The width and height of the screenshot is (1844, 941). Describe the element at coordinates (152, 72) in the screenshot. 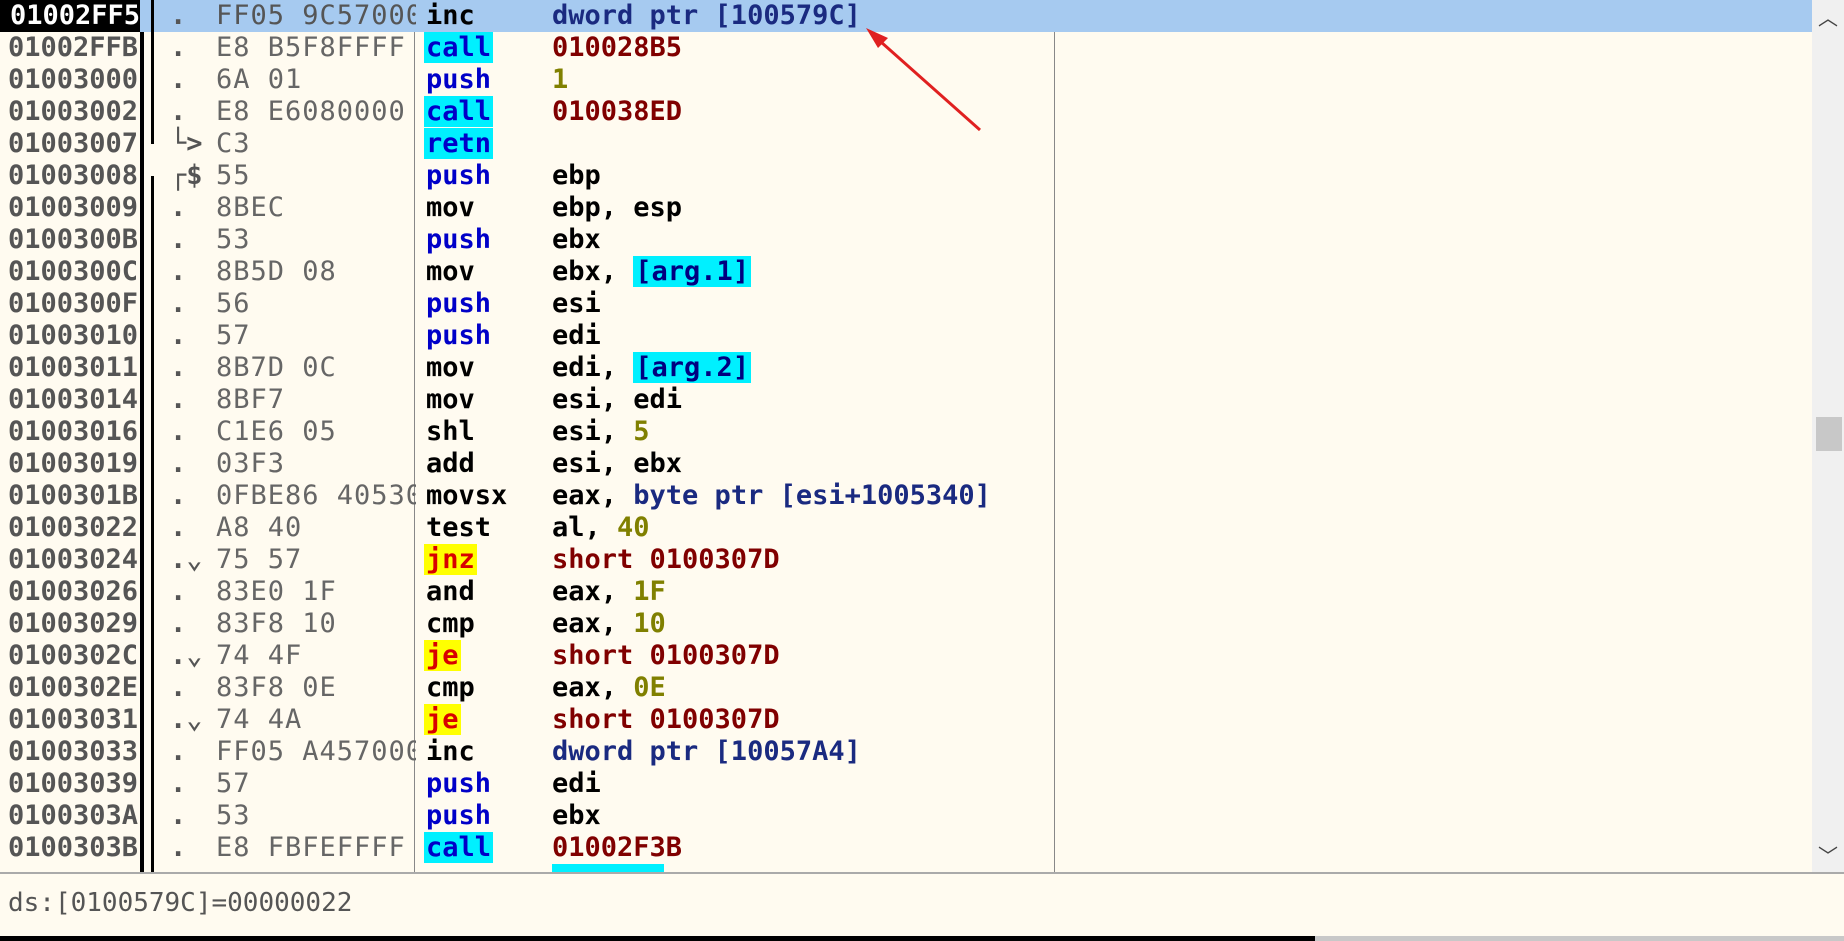

I see `procedure-bracket` at that location.